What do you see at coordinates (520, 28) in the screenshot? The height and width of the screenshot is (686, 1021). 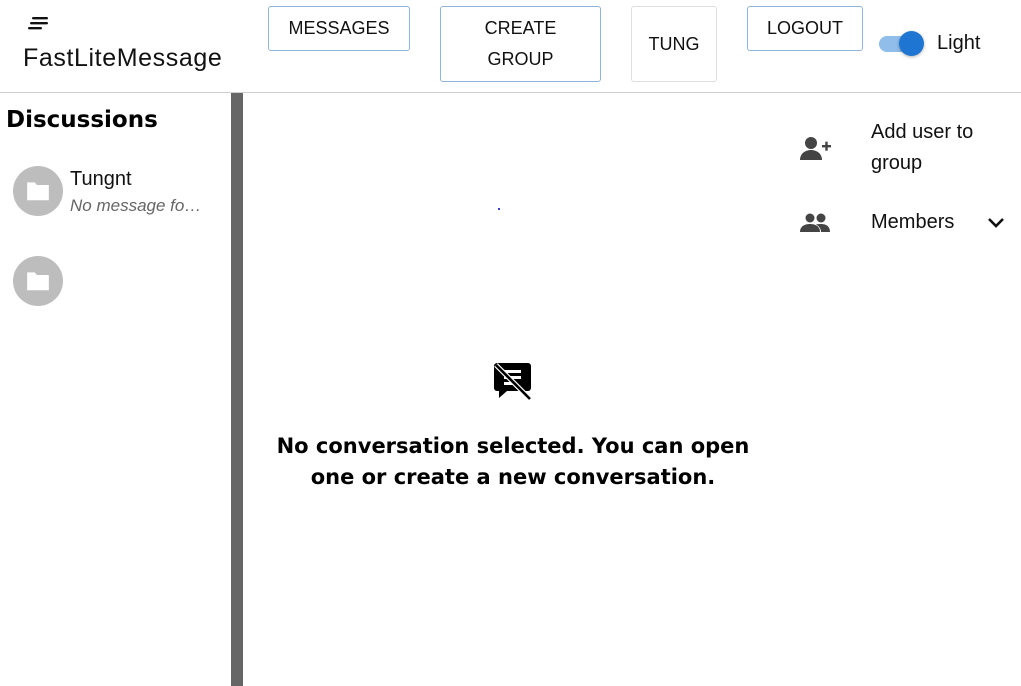 I see `create-group-label-line1: CREATE` at bounding box center [520, 28].